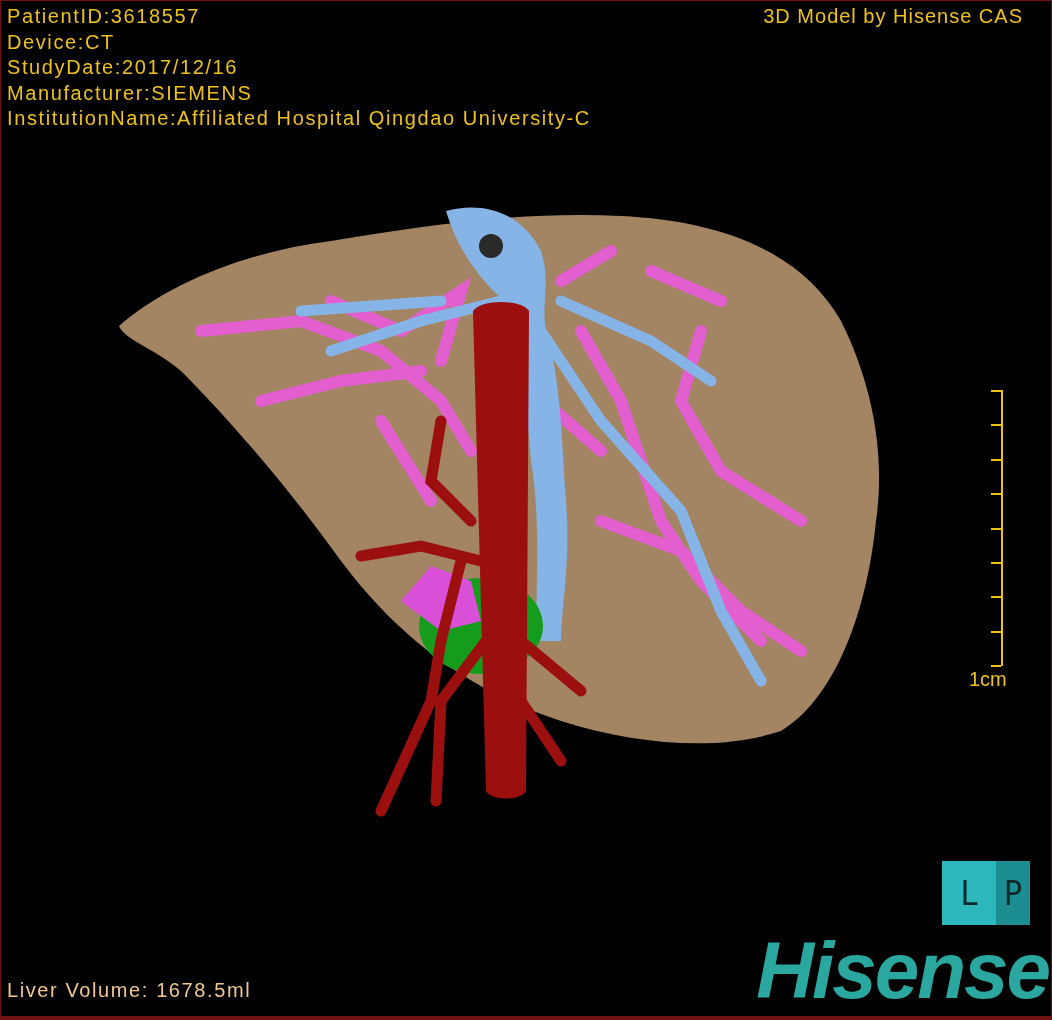 This screenshot has height=1020, width=1052. I want to click on patient-info-text: PatientID:3618557, so click(103, 16).